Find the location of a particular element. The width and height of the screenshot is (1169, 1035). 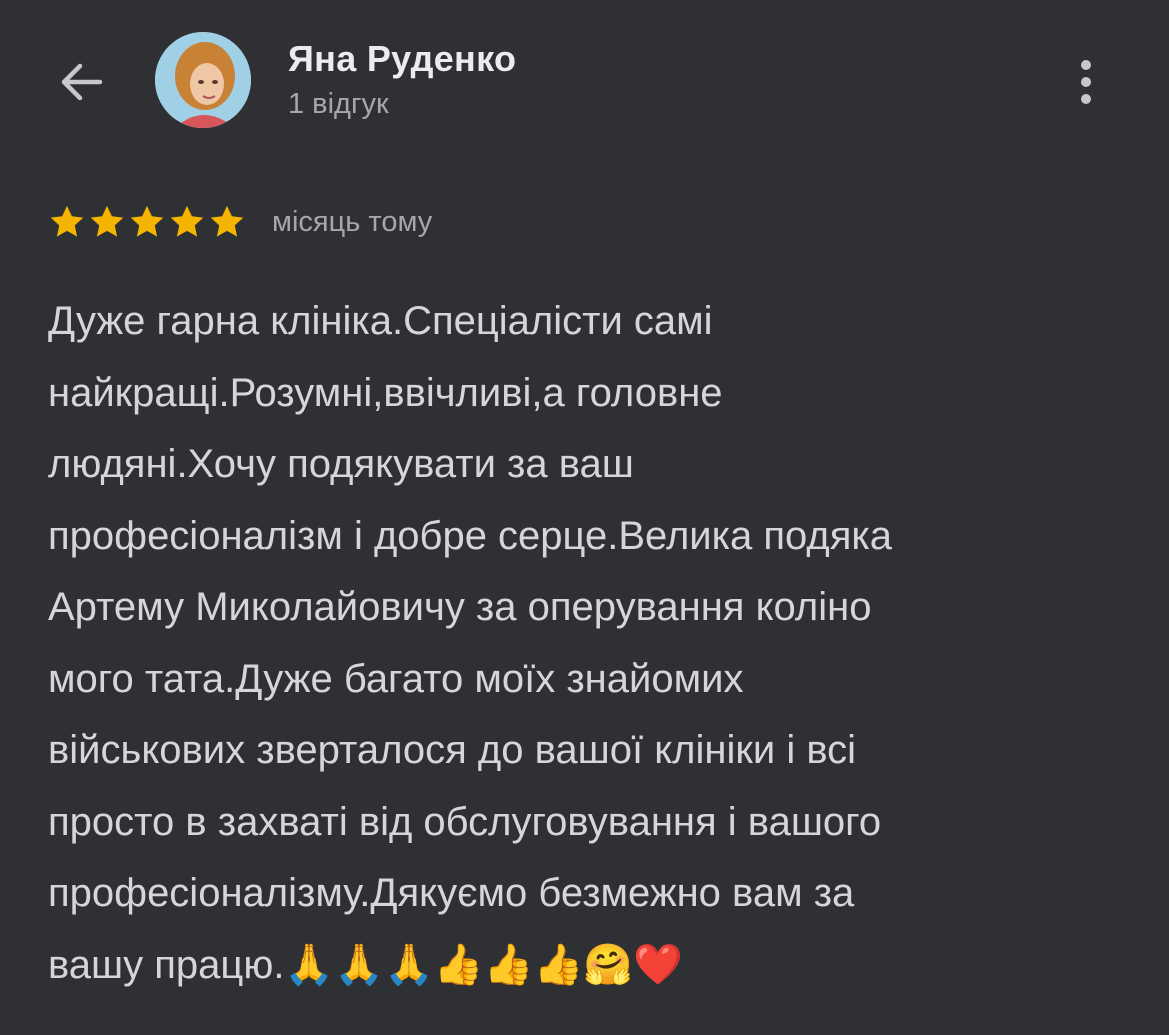

star-rating is located at coordinates (147, 222).